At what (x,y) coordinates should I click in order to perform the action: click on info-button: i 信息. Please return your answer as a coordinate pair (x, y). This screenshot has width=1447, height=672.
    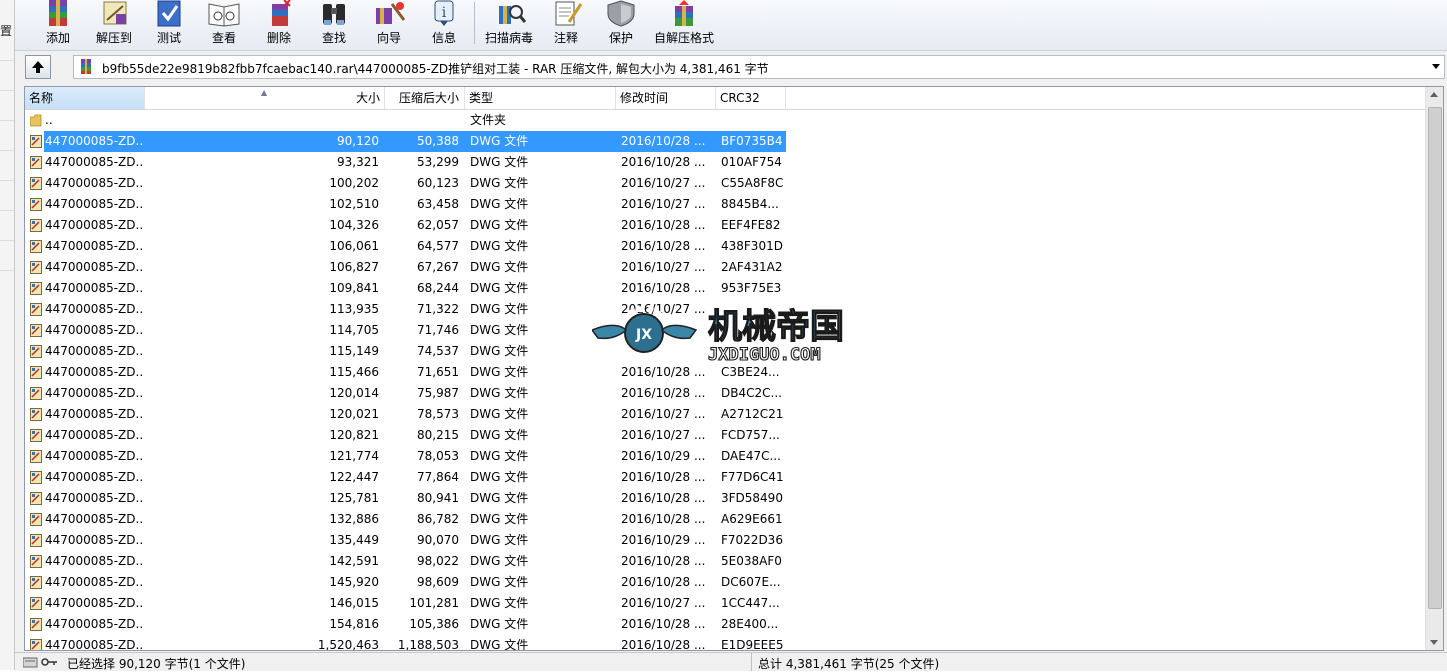
    Looking at the image, I should click on (444, 24).